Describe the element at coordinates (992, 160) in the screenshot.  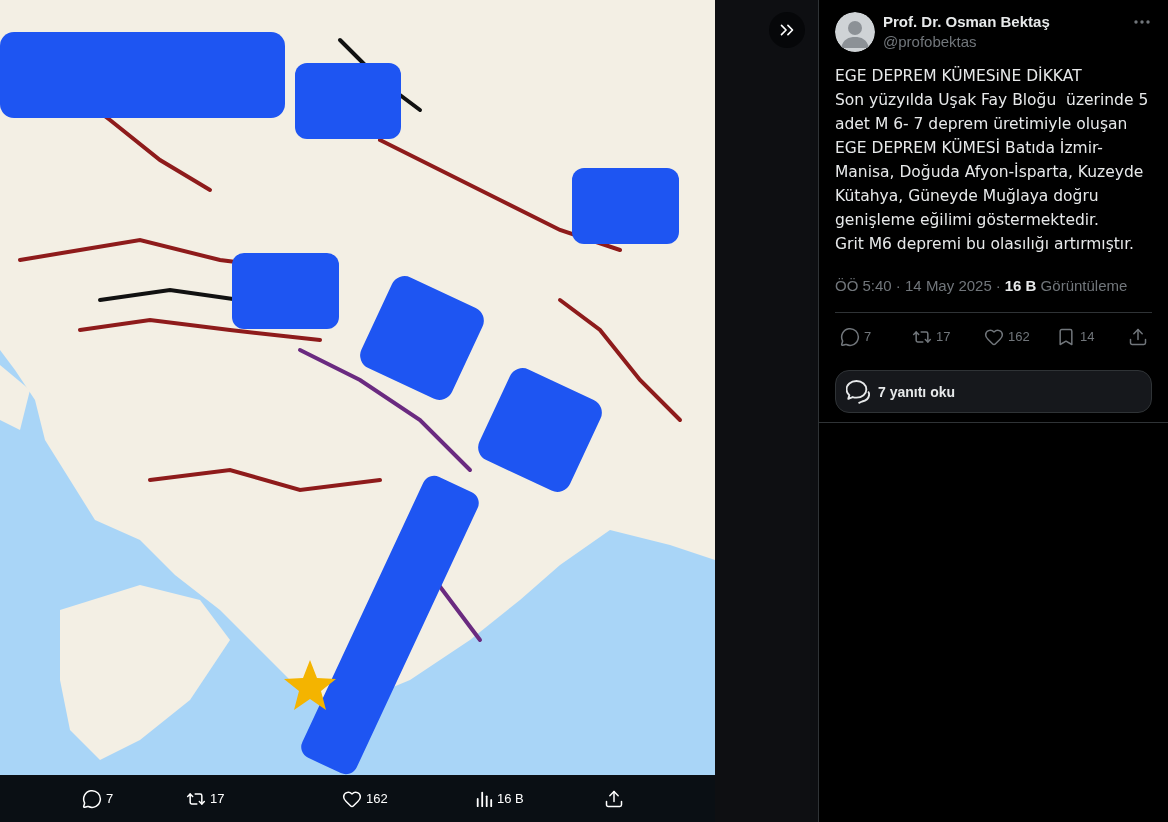
I see `post-text: EGE DEPREM KÜMESiNE DİKKAT Son yüzyılda Uşak Fay Bloğu üzerinde 5 adet M 6- 7 deprem üretimiyle oluşan EGE DEPREM KÜMESİ Batıda İzmir-Manisa, Doğuda Afyon-İsparta, Kuzeyde Kütahya, Güneyde Muğlaya doğru genişleme eğilimi göstermektedir. Grit M6 depremi bu olasılığı artırmıştır.` at that location.